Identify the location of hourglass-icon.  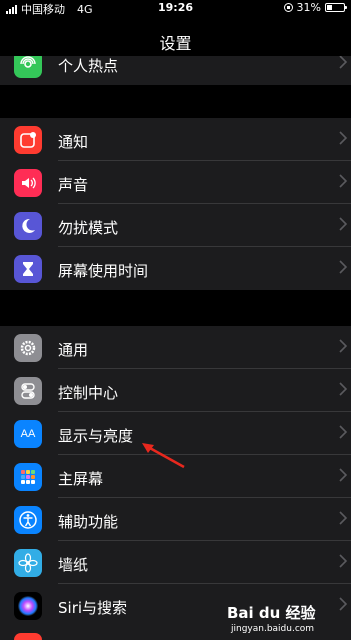
(28, 269).